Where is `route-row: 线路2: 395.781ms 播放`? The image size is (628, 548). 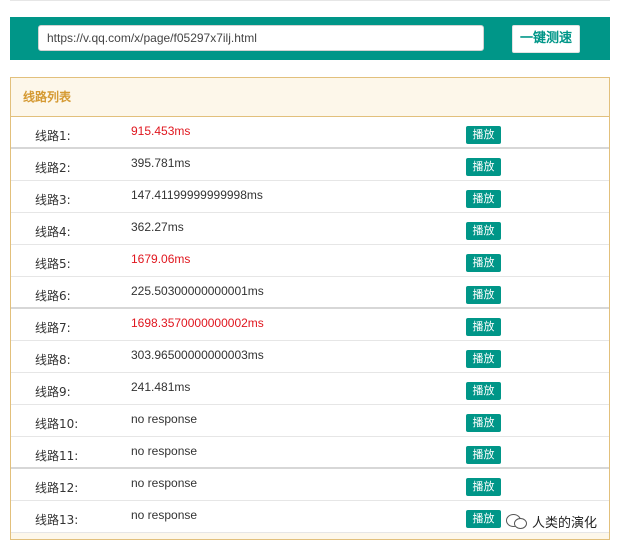 route-row: 线路2: 395.781ms 播放 is located at coordinates (310, 165).